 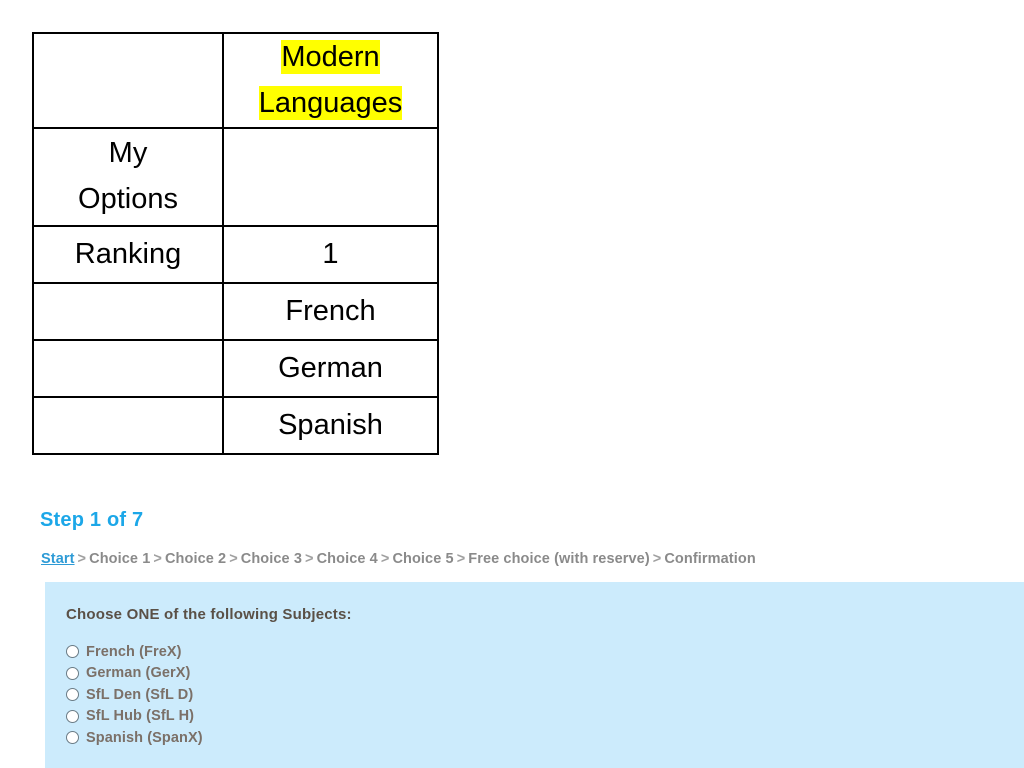 What do you see at coordinates (330, 425) in the screenshot?
I see `table-cell-subject-3-value: Spanish` at bounding box center [330, 425].